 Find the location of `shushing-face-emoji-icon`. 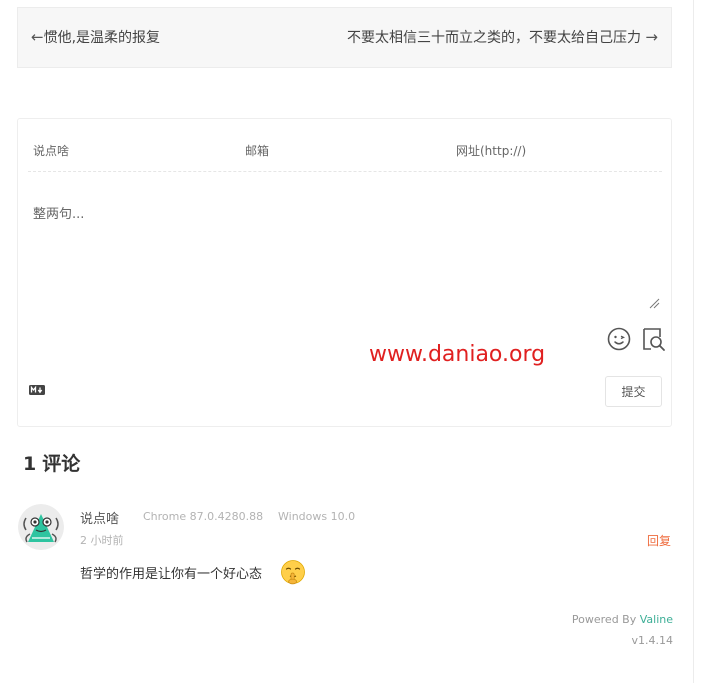

shushing-face-emoji-icon is located at coordinates (293, 572).